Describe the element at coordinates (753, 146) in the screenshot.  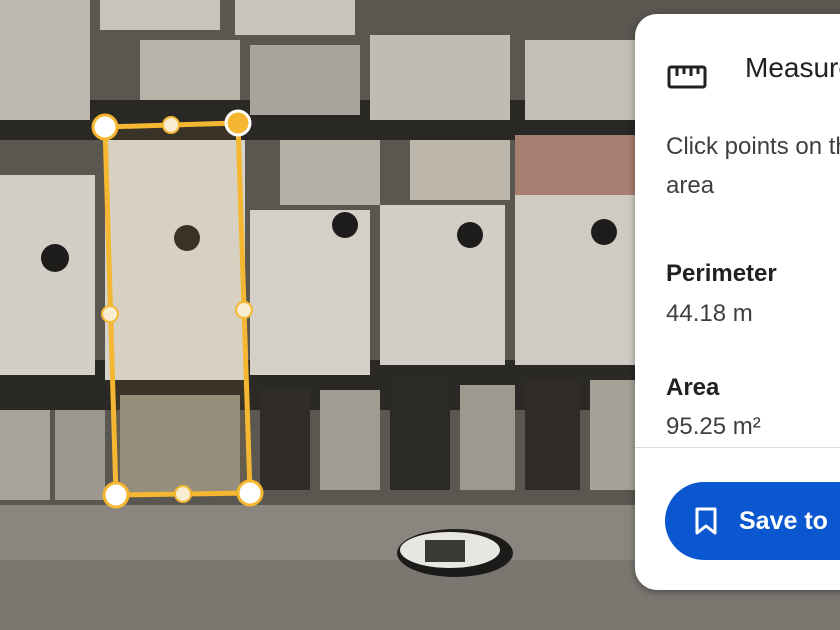
I see `instruction-line-1: Click points on the map` at that location.